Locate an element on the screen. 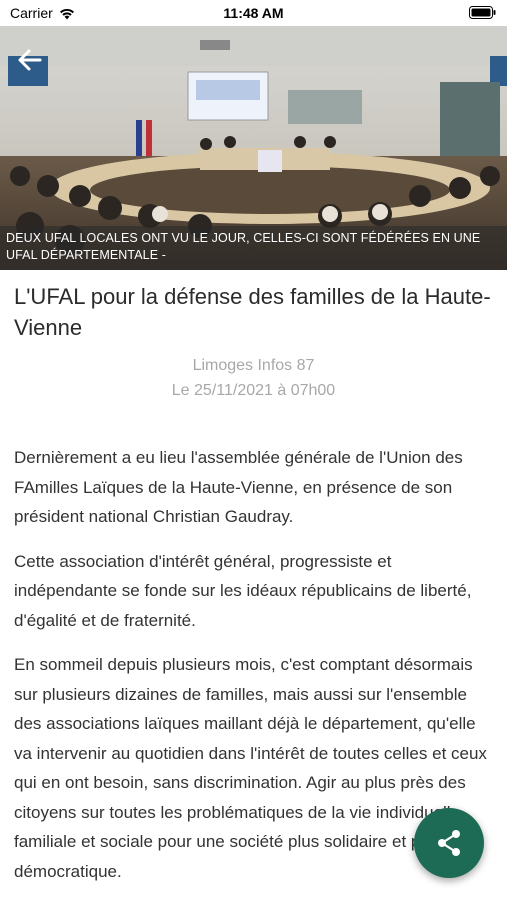  battery-icon is located at coordinates (483, 15).